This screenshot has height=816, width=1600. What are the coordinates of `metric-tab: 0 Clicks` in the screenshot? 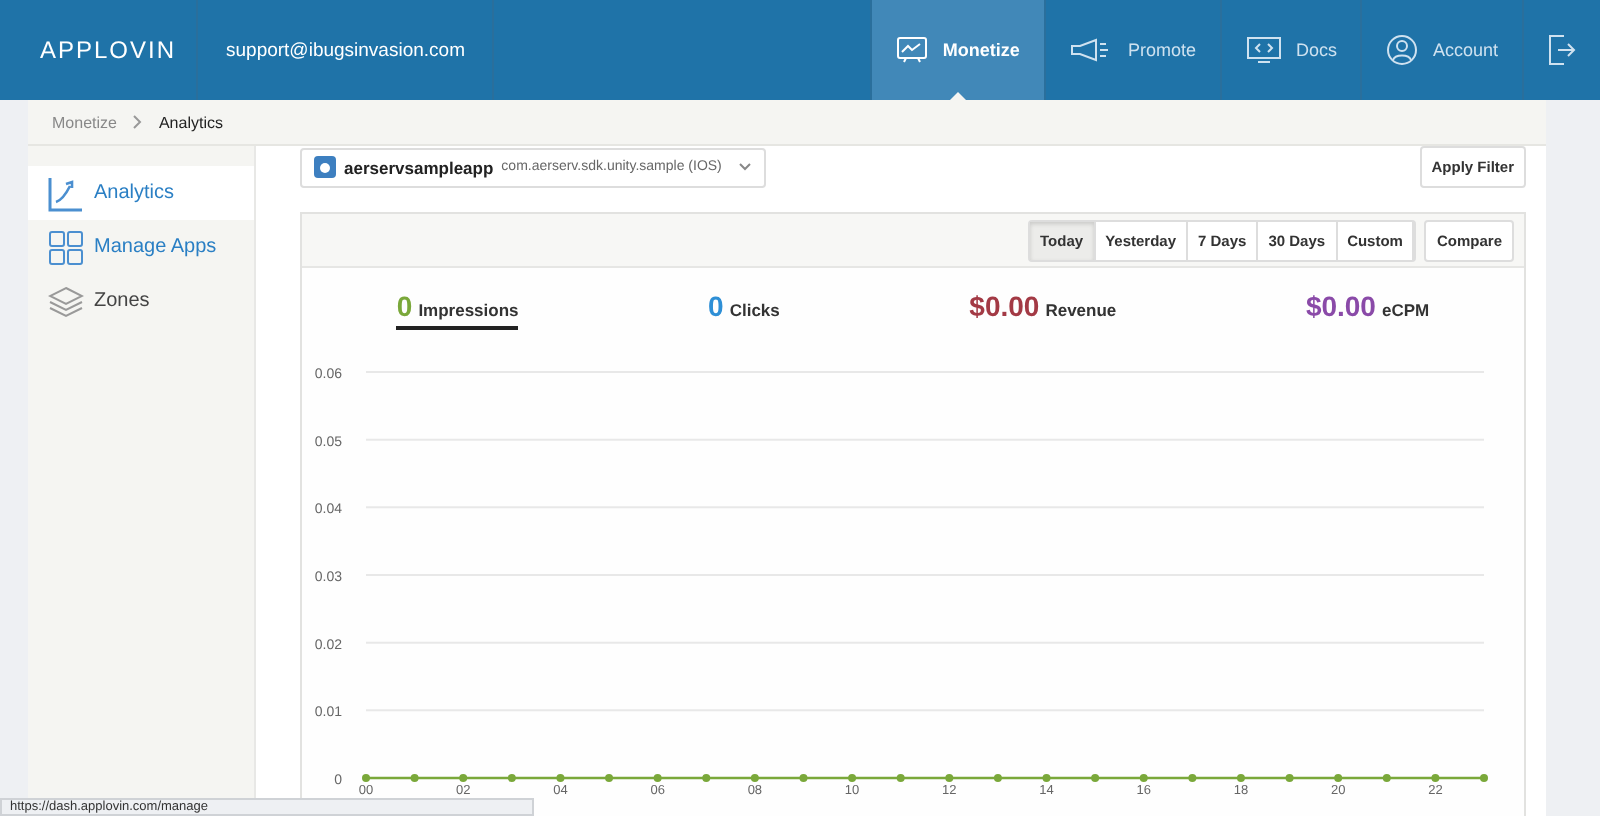 It's located at (744, 310).